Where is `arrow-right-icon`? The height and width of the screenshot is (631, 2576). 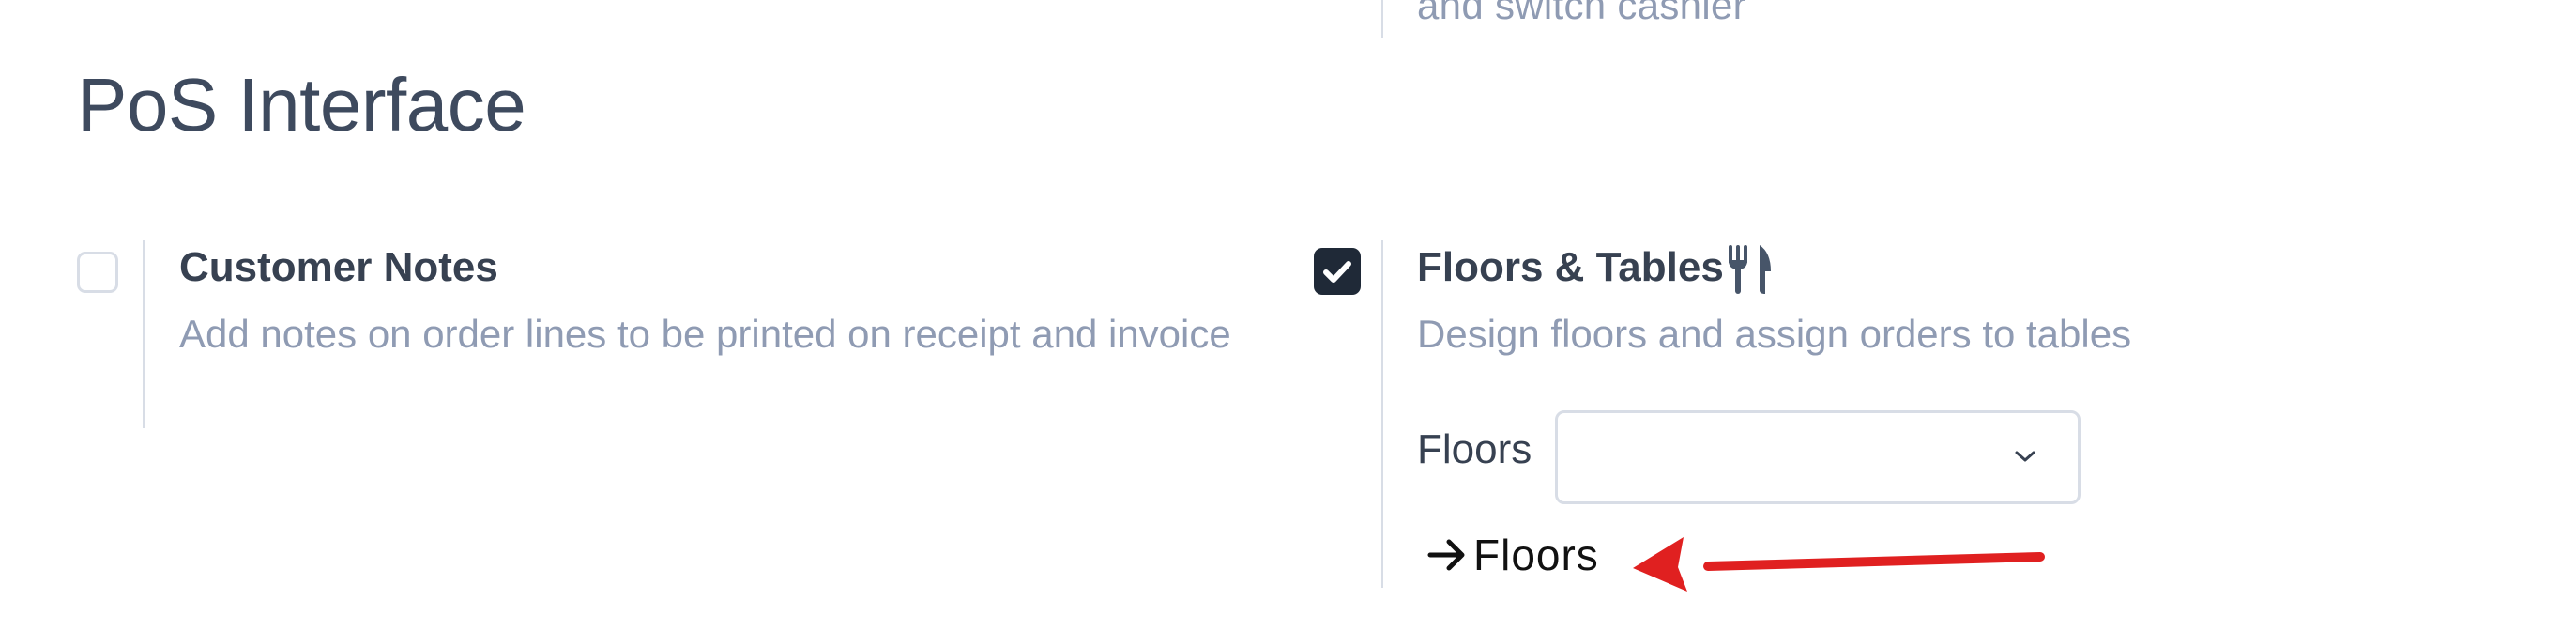 arrow-right-icon is located at coordinates (1446, 555).